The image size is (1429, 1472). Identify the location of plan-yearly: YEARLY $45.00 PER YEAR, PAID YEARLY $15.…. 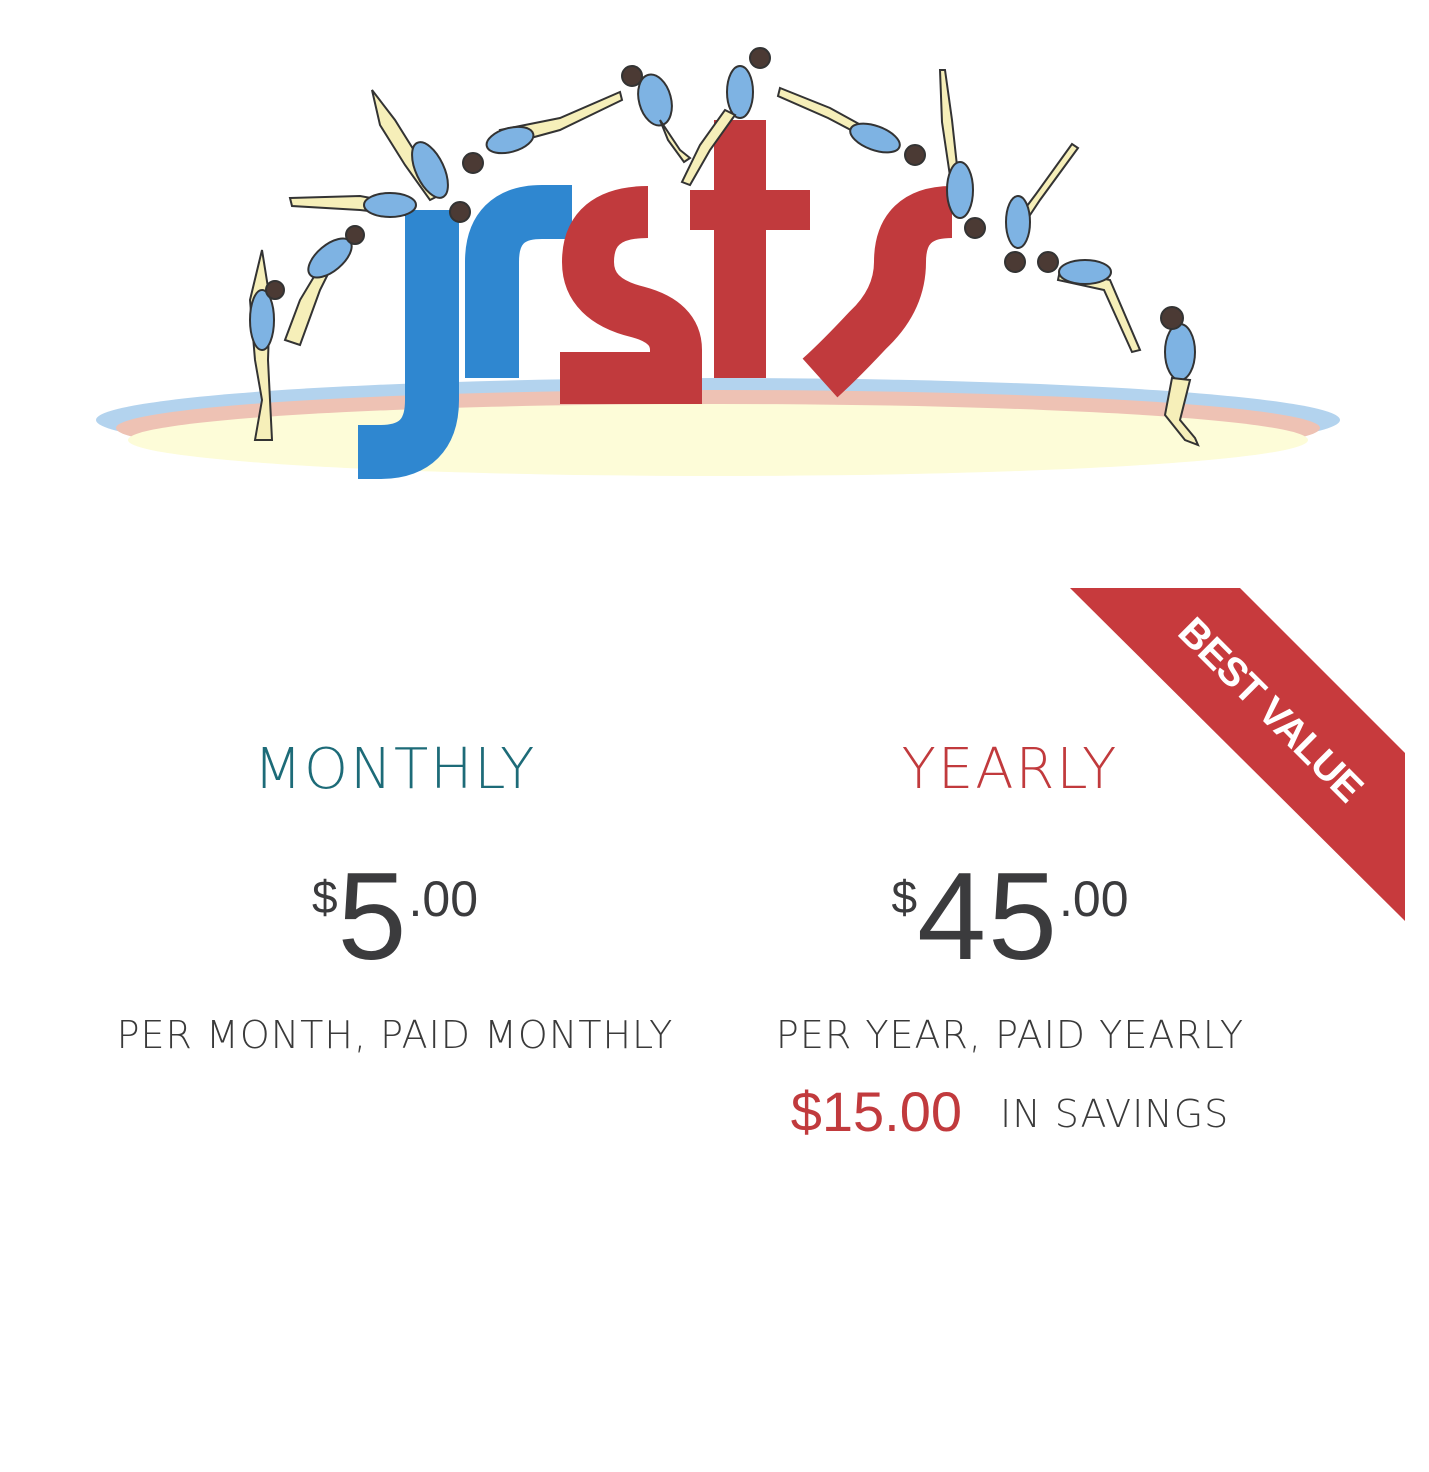
(1010, 943).